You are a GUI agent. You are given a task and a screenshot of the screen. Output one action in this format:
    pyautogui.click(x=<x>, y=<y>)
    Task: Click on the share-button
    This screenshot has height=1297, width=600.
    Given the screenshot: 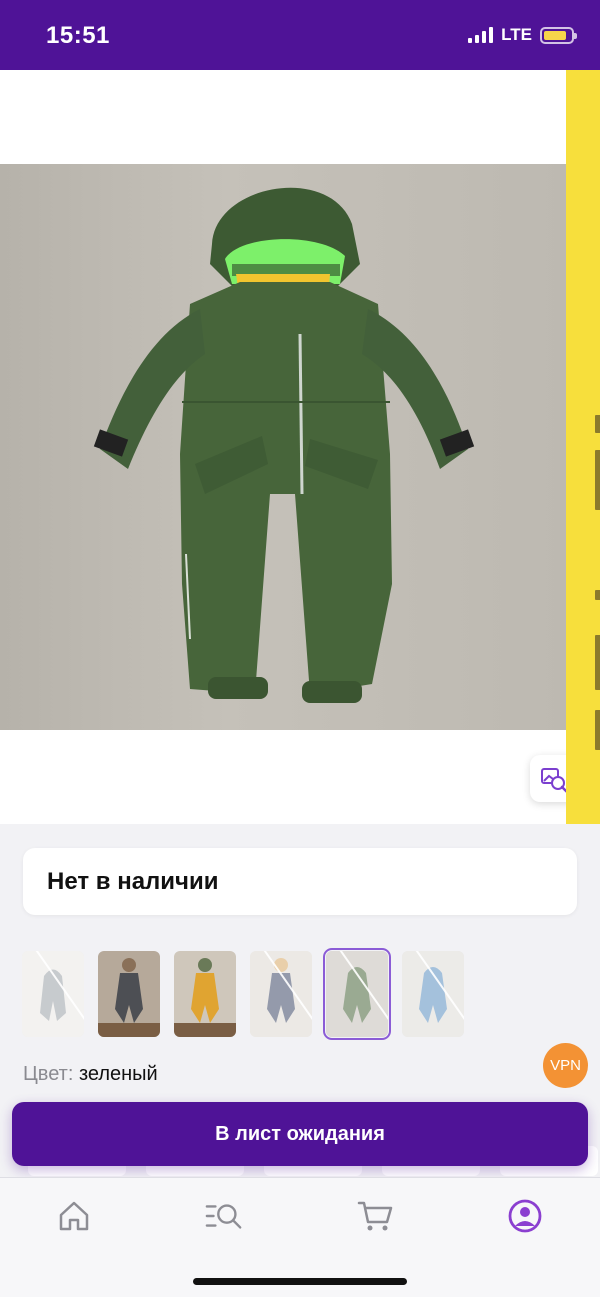 What is the action you would take?
    pyautogui.click(x=549, y=113)
    